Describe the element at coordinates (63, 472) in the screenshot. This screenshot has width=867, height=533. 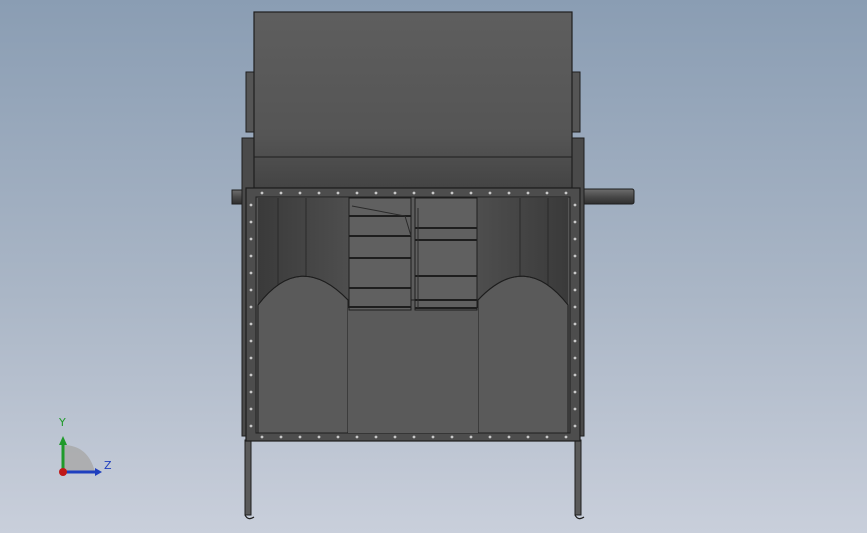
I see `origin-marker` at that location.